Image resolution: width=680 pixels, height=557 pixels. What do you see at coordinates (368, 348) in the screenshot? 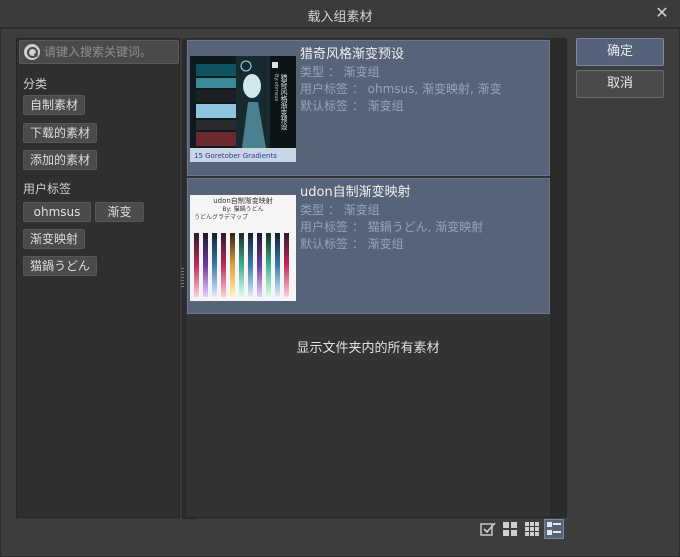
I see `folder-info-text: 显示文件夹内的所有素材` at bounding box center [368, 348].